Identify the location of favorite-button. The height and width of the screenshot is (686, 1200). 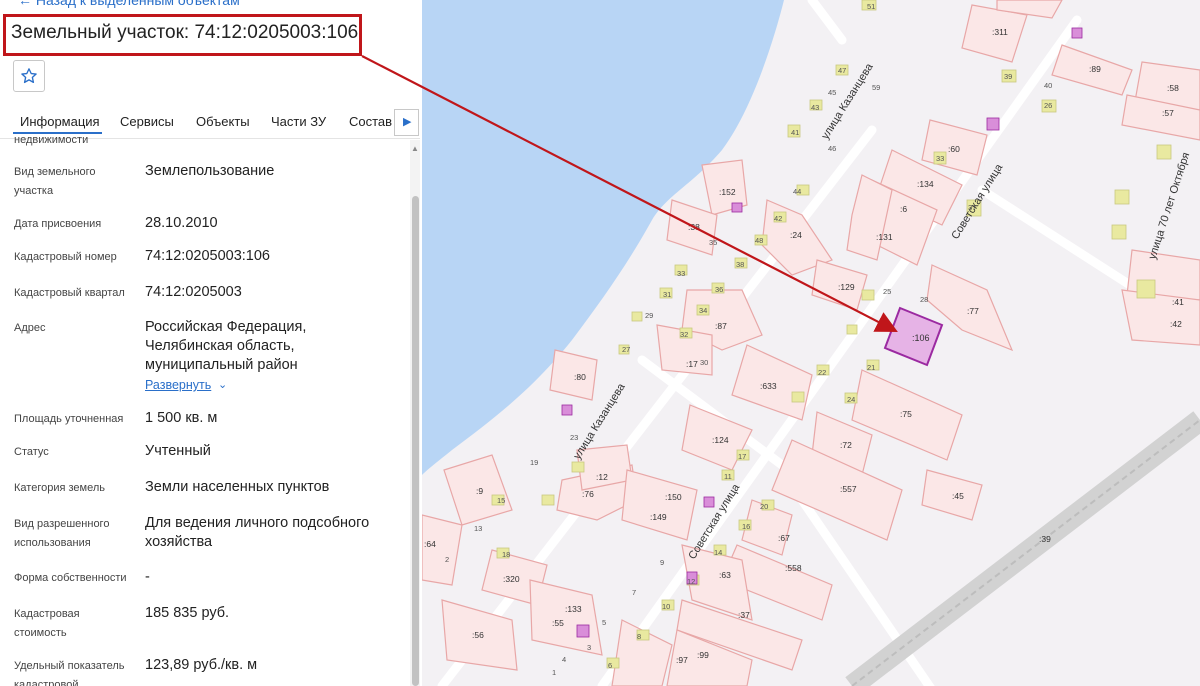
(29, 76).